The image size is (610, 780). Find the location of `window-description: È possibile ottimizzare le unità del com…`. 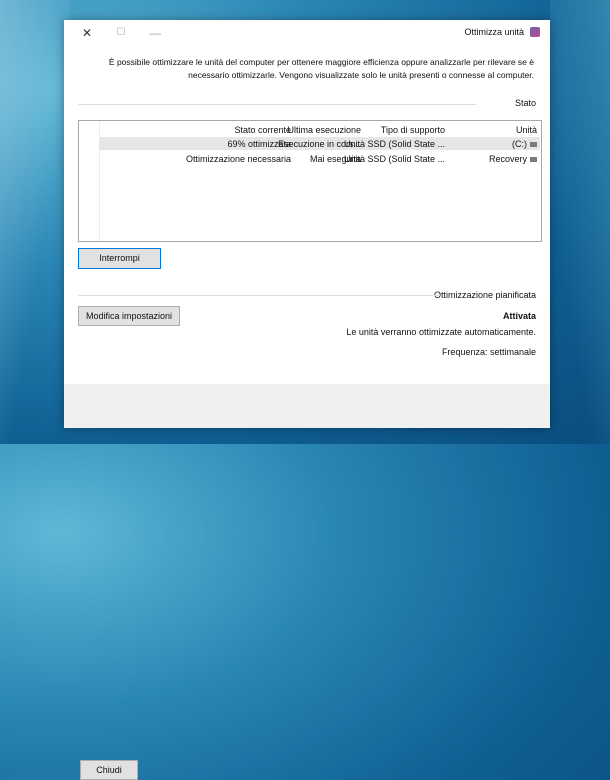

window-description: È possibile ottimizzare le unità del com… is located at coordinates (321, 68).